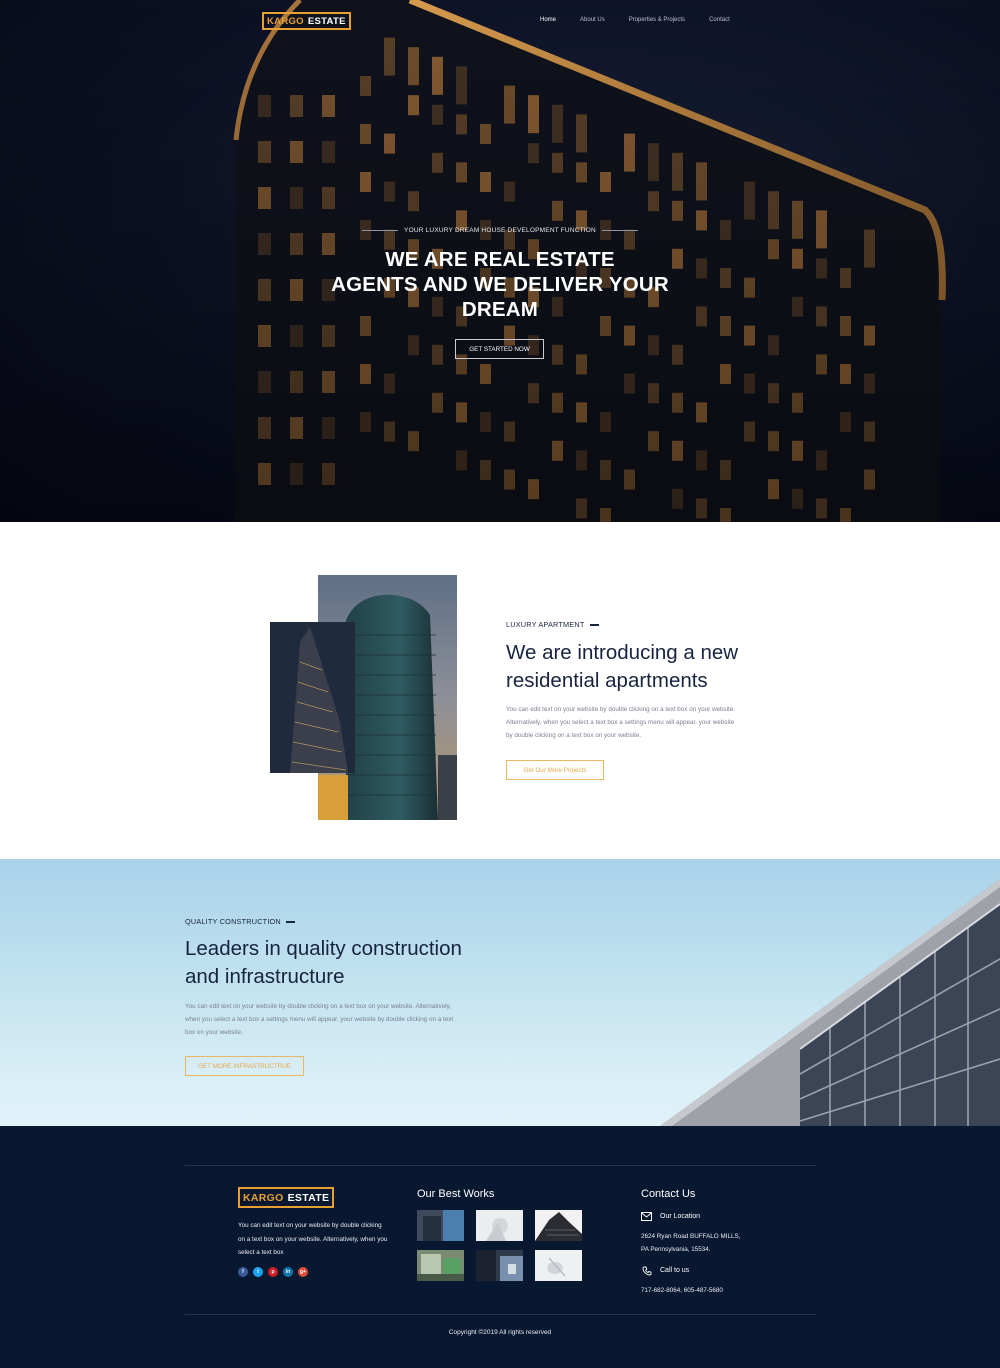 The width and height of the screenshot is (1000, 1368). What do you see at coordinates (680, 1216) in the screenshot?
I see `location-label: Our Location` at bounding box center [680, 1216].